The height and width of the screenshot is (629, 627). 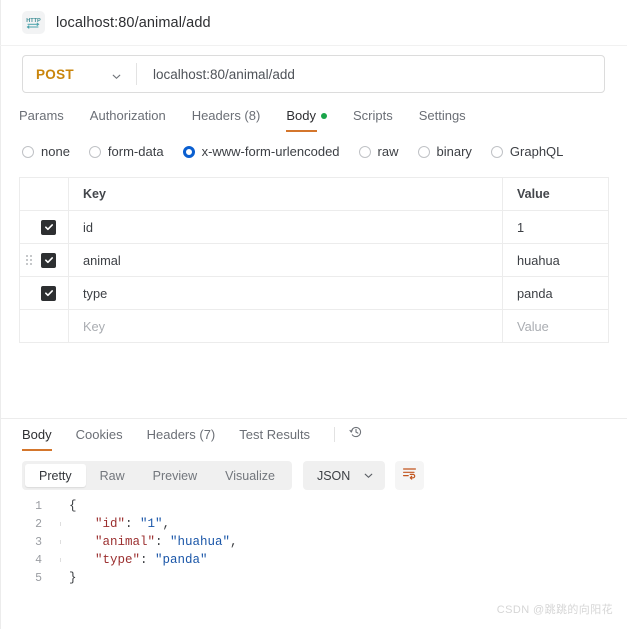 I want to click on json-string: "huahua", so click(x=200, y=542).